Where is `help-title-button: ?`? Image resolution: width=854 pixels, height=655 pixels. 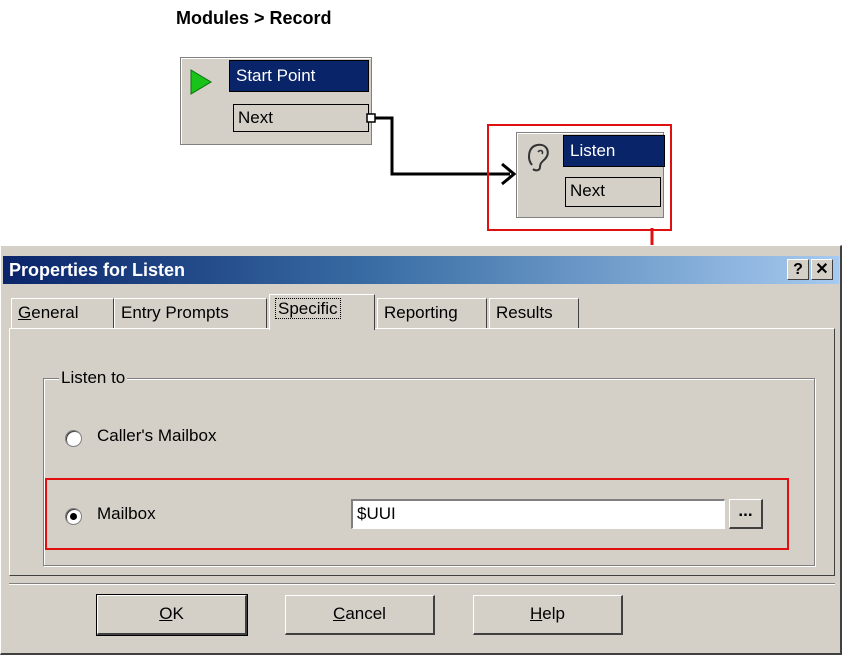 help-title-button: ? is located at coordinates (798, 269).